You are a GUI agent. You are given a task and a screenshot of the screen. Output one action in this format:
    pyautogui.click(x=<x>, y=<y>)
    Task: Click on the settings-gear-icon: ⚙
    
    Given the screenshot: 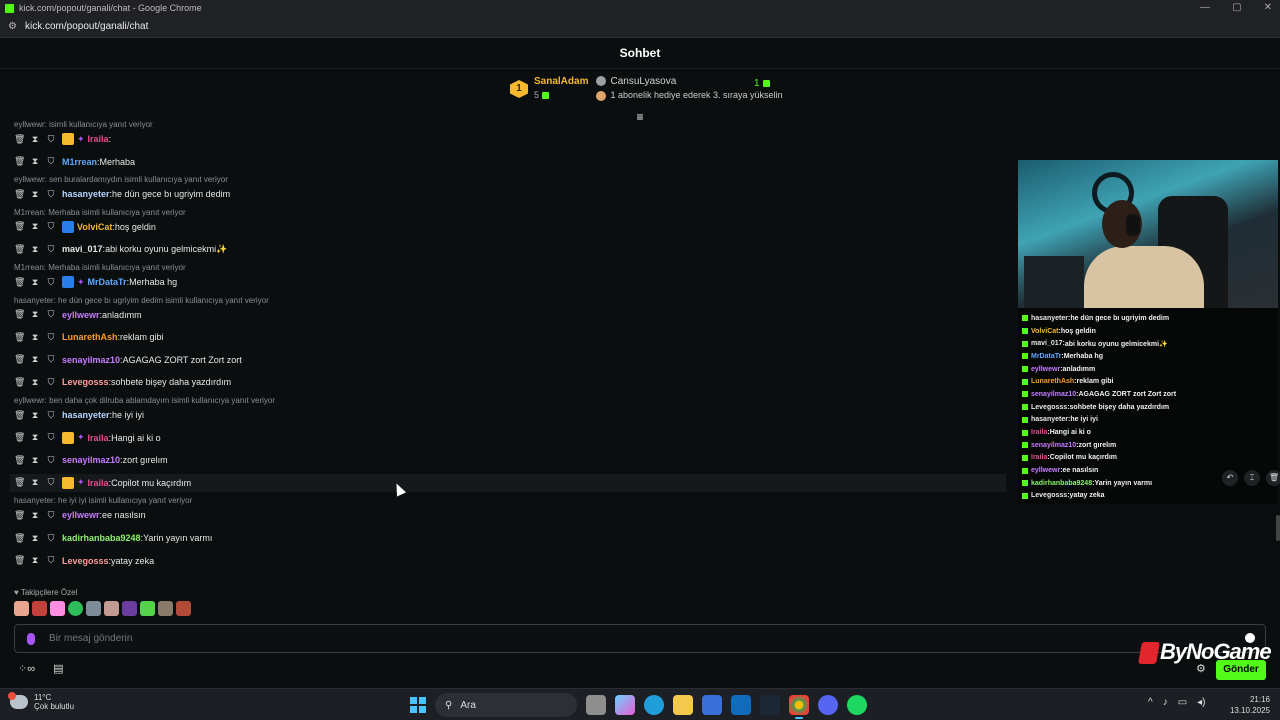 What is the action you would take?
    pyautogui.click(x=1201, y=668)
    